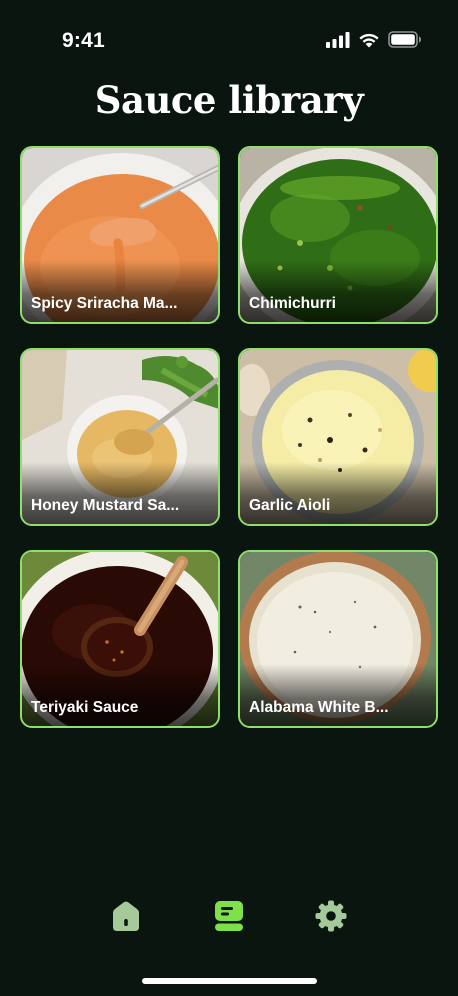 This screenshot has height=996, width=458. What do you see at coordinates (83, 40) in the screenshot?
I see `status-time: 9:41` at bounding box center [83, 40].